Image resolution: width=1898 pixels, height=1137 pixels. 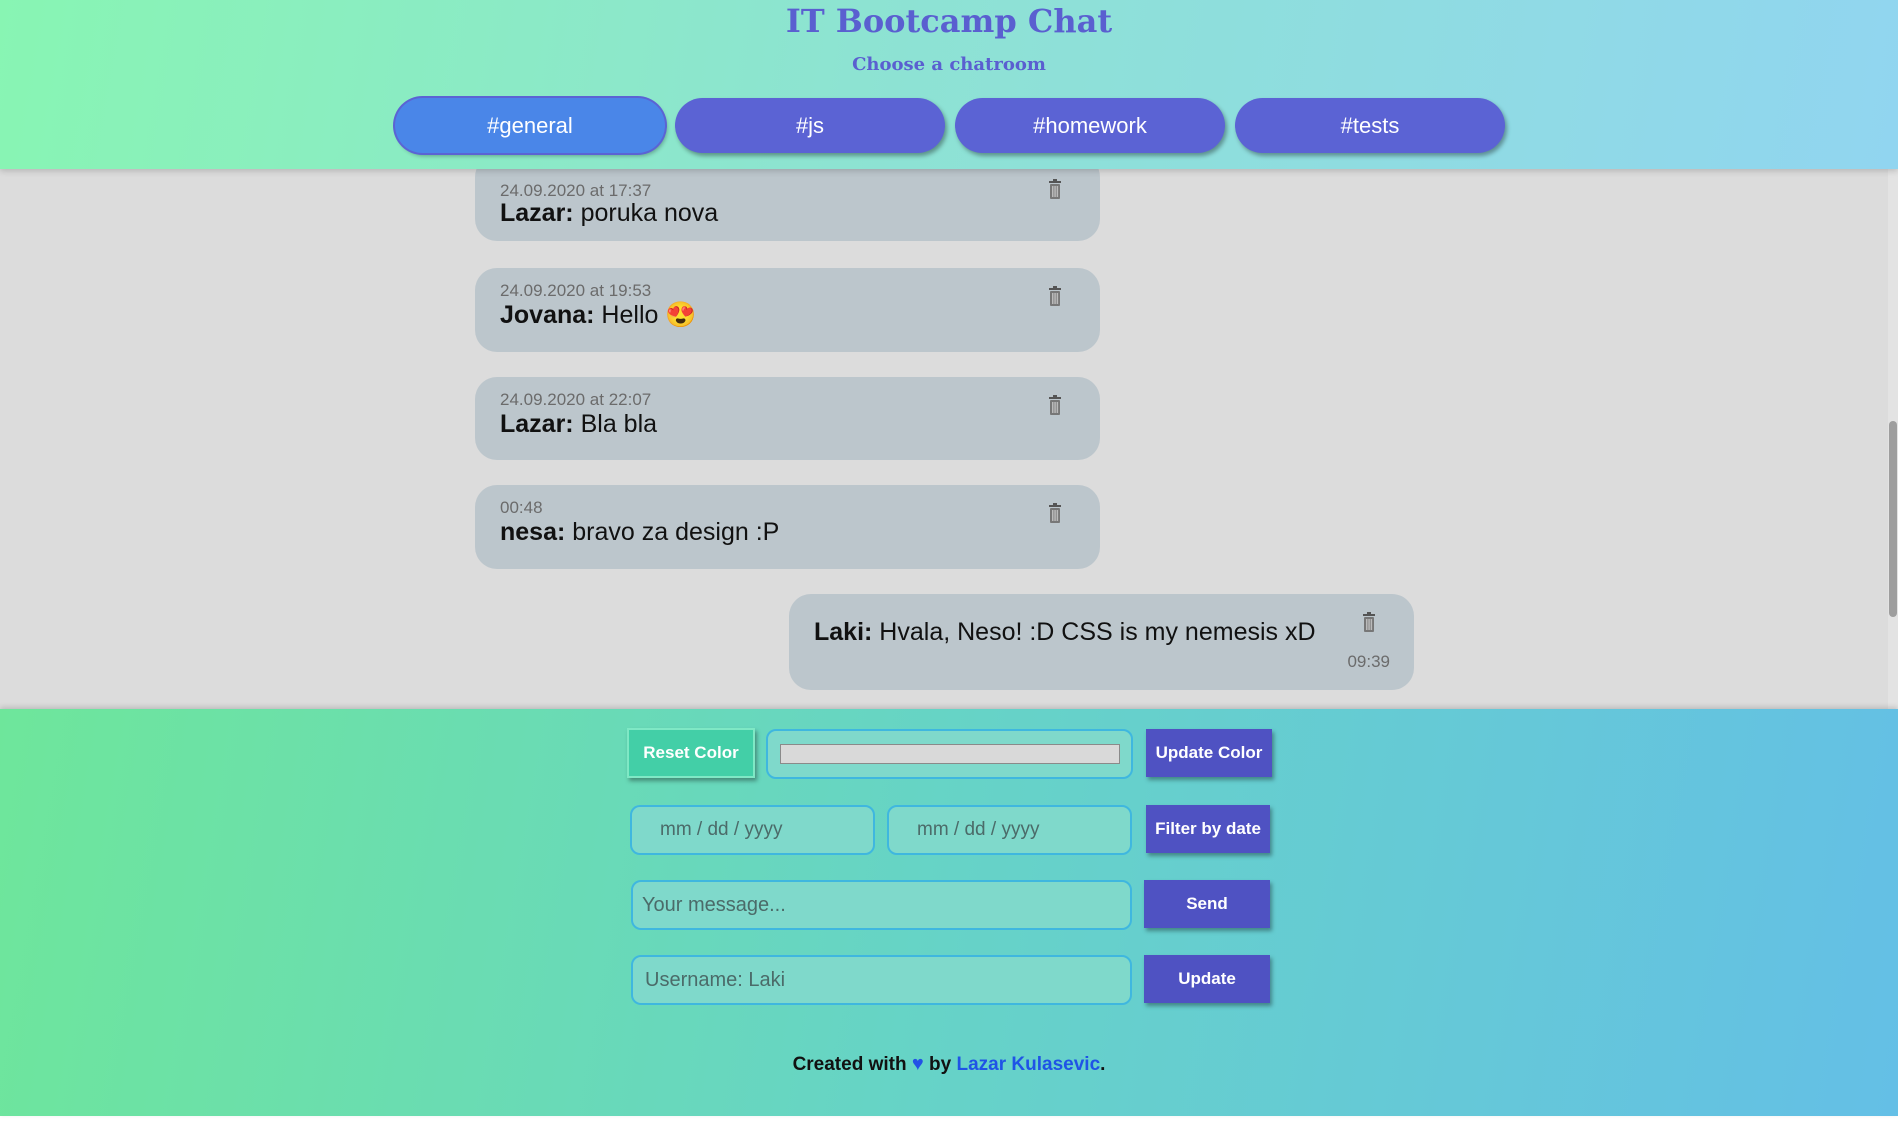 I want to click on color-picker, so click(x=950, y=754).